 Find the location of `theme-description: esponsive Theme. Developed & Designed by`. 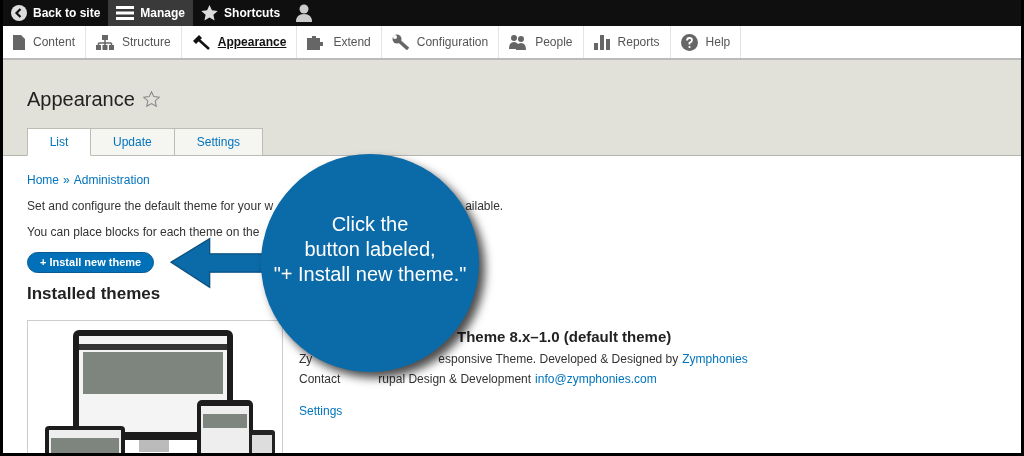

theme-description: esponsive Theme. Developed & Designed by is located at coordinates (558, 359).